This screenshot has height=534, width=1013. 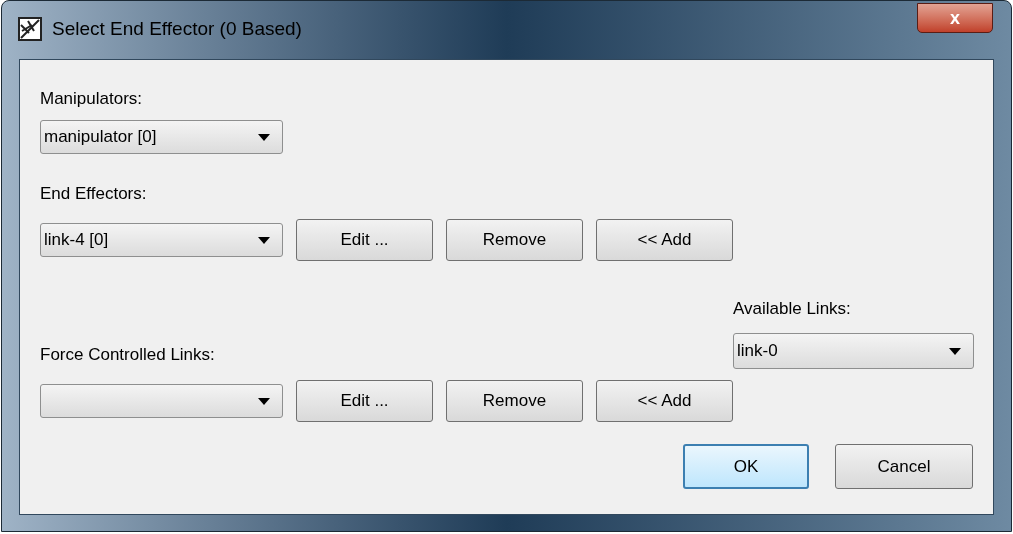 What do you see at coordinates (92, 99) in the screenshot?
I see `field-label: Manipulators:` at bounding box center [92, 99].